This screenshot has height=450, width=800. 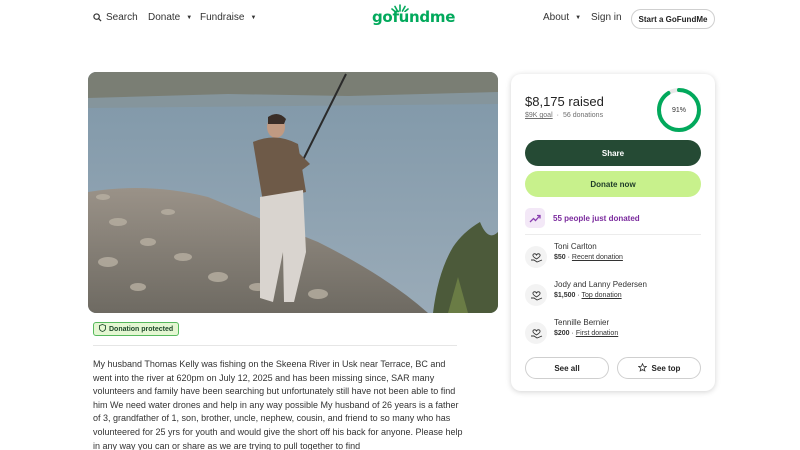 I want to click on goal-line: $9K goal · 56 donations, so click(x=564, y=115).